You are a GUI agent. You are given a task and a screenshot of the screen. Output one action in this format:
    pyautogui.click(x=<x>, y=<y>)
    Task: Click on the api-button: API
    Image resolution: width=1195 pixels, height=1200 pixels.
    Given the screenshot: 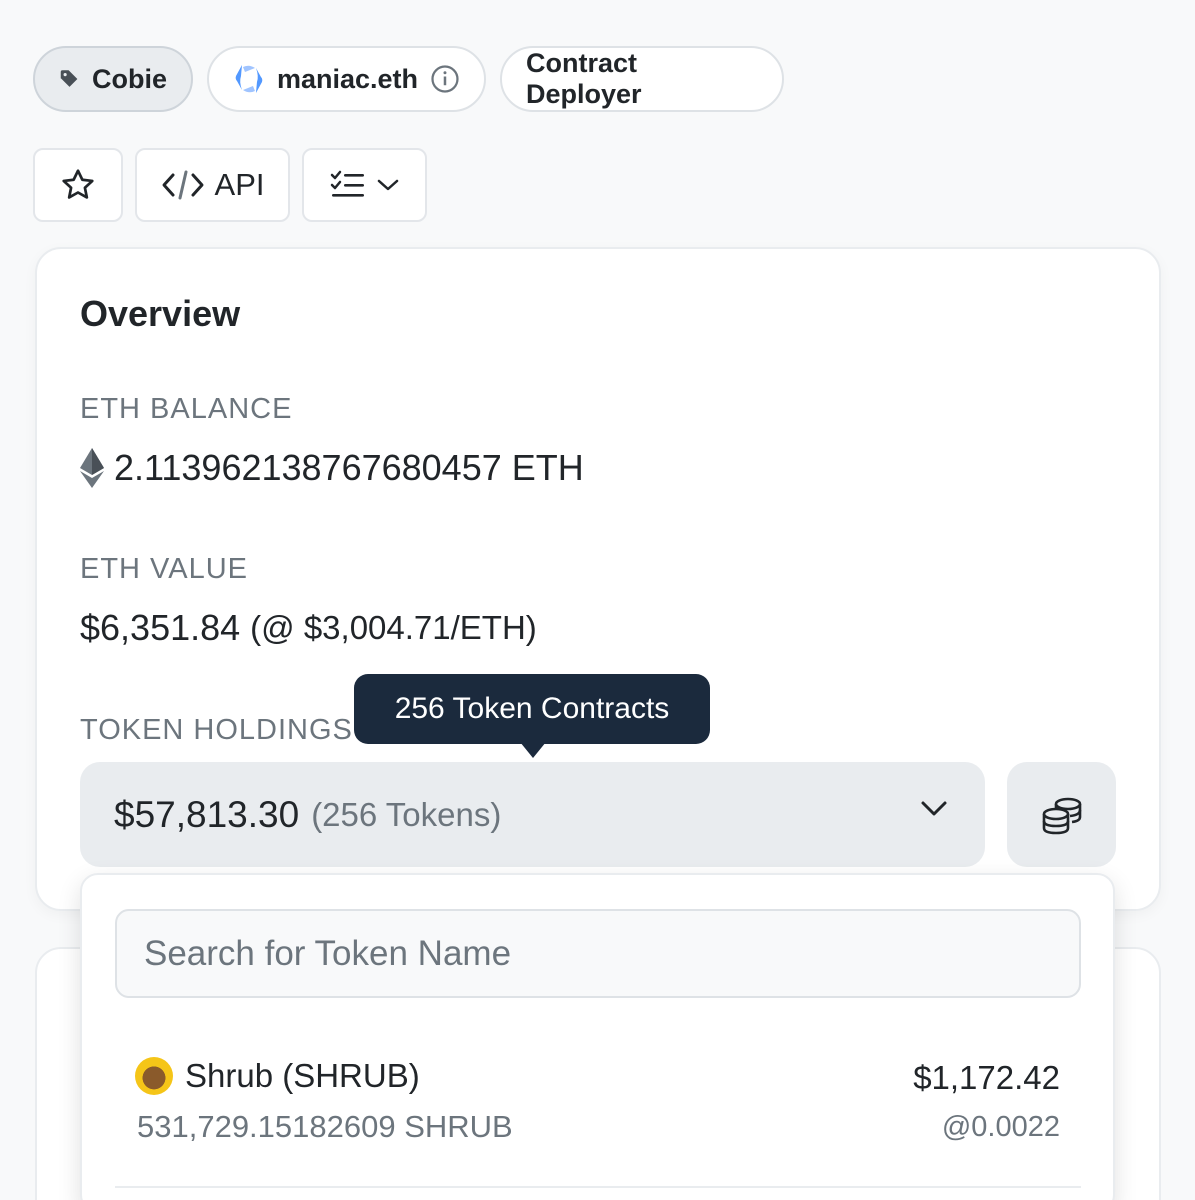 What is the action you would take?
    pyautogui.click(x=212, y=185)
    